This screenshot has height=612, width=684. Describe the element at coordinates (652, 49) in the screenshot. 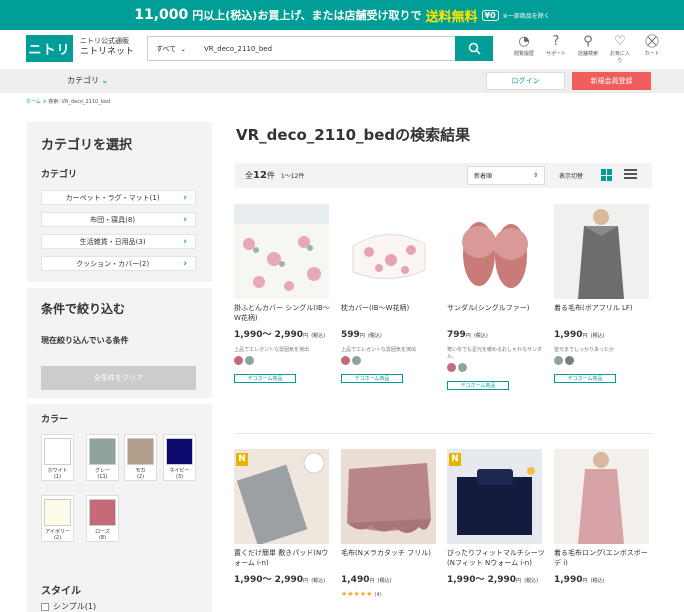

I see `cart-link: ⛒ カート` at that location.